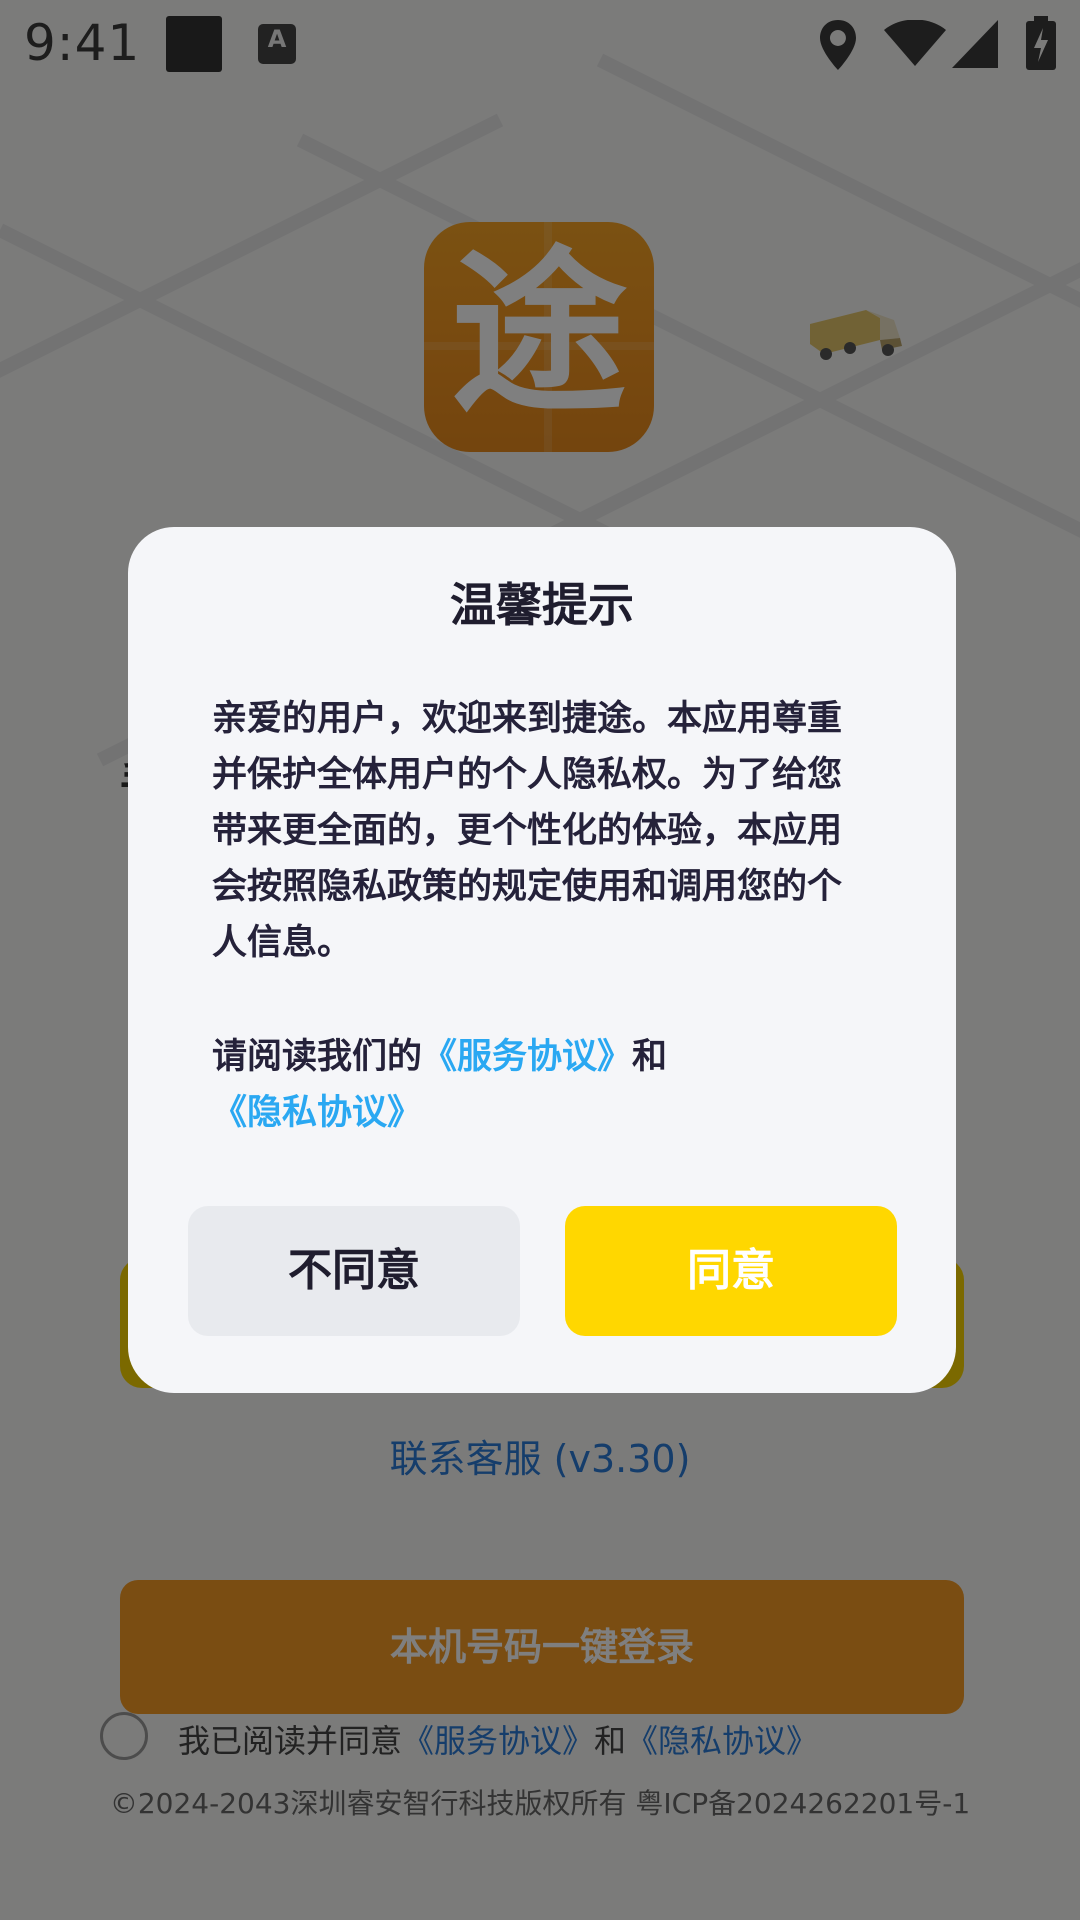 The height and width of the screenshot is (1920, 1080). Describe the element at coordinates (317, 1057) in the screenshot. I see `links-prefix: 请阅读我们的` at that location.